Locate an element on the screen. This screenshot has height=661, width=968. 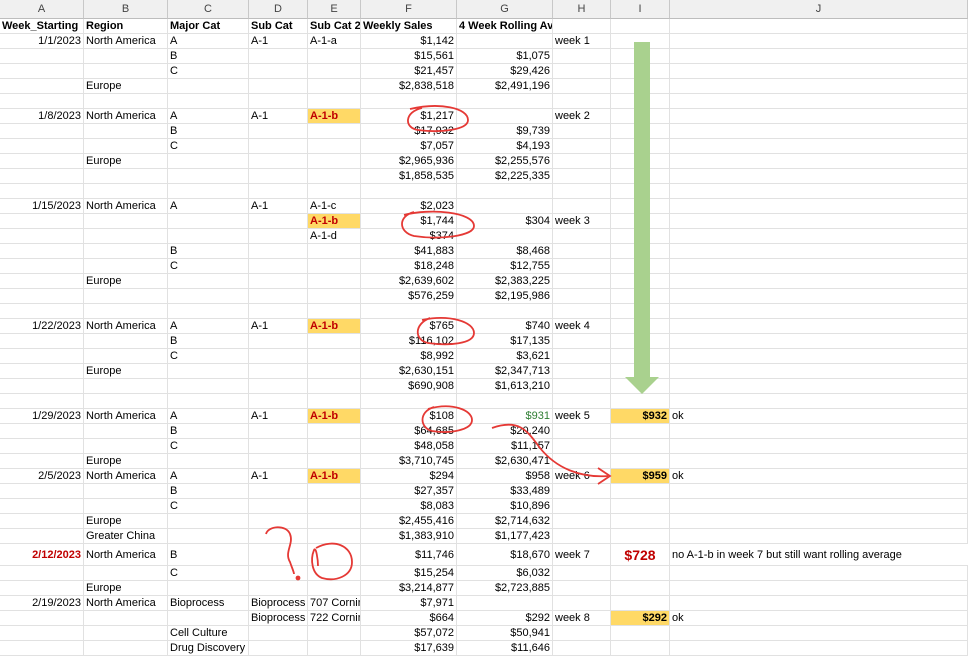
cell-d-row-2: A-1 is located at coordinates (278, 41).